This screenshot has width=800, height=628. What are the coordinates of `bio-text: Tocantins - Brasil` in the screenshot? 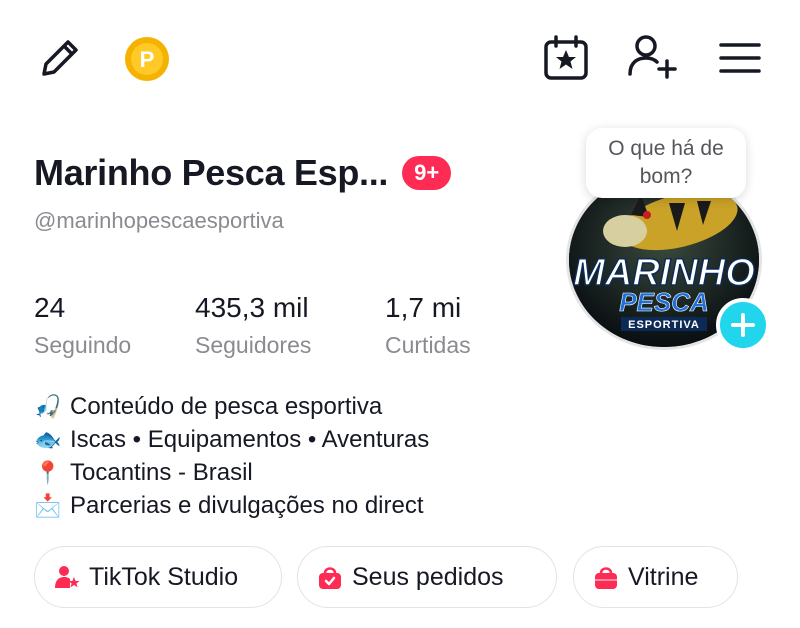 It's located at (161, 472).